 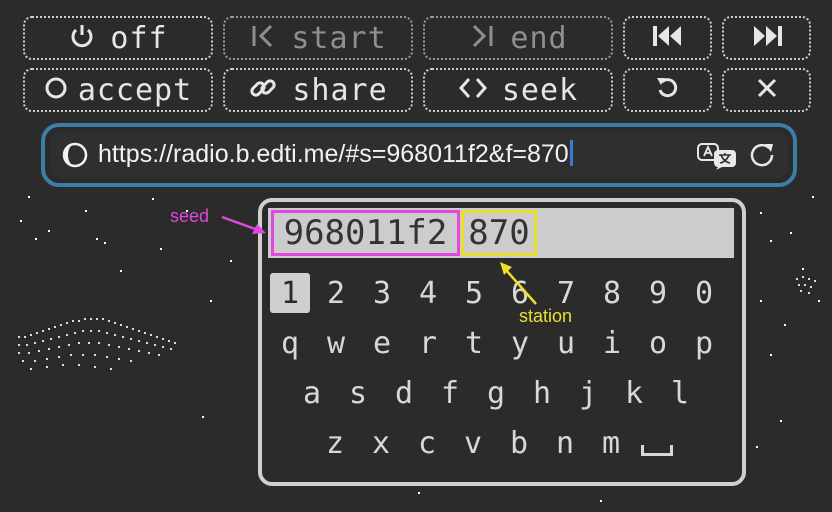 I want to click on link-icon, so click(x=263, y=90).